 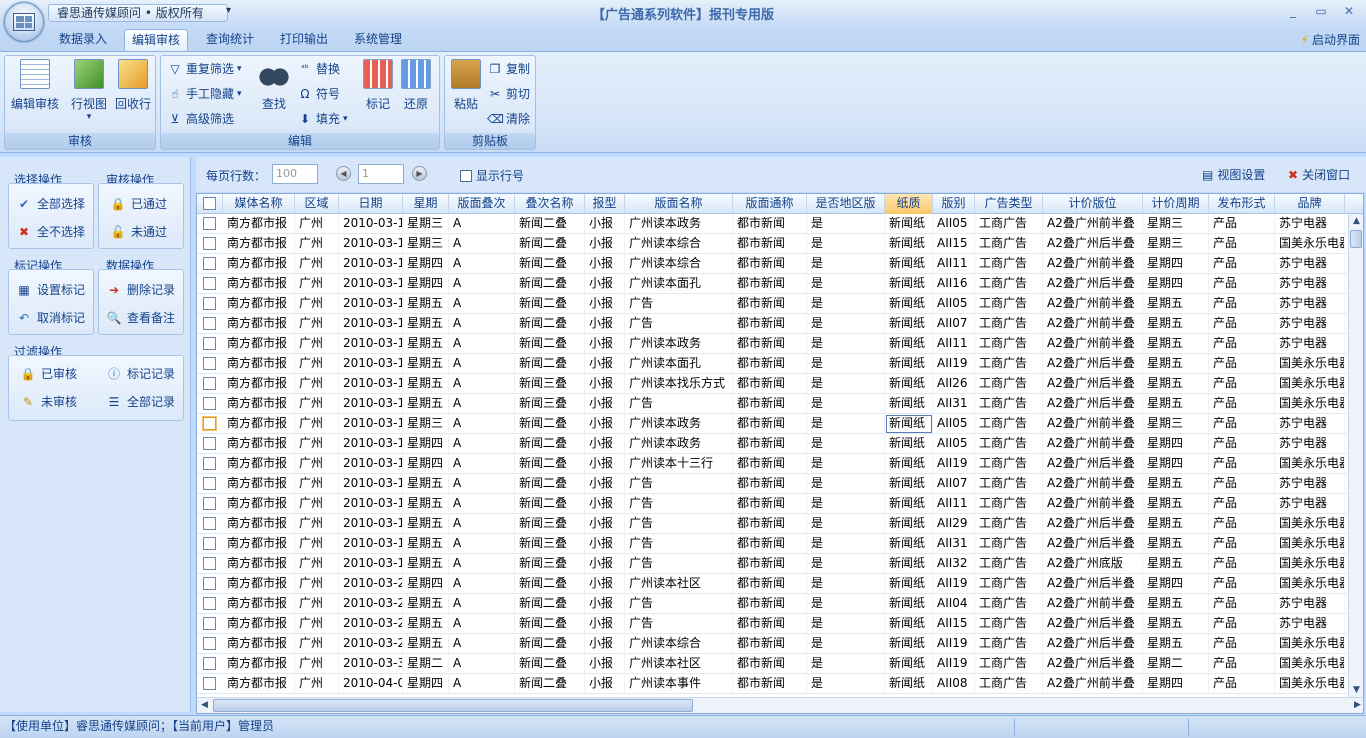 I want to click on table-cell: 2010-03-25, so click(x=371, y=584).